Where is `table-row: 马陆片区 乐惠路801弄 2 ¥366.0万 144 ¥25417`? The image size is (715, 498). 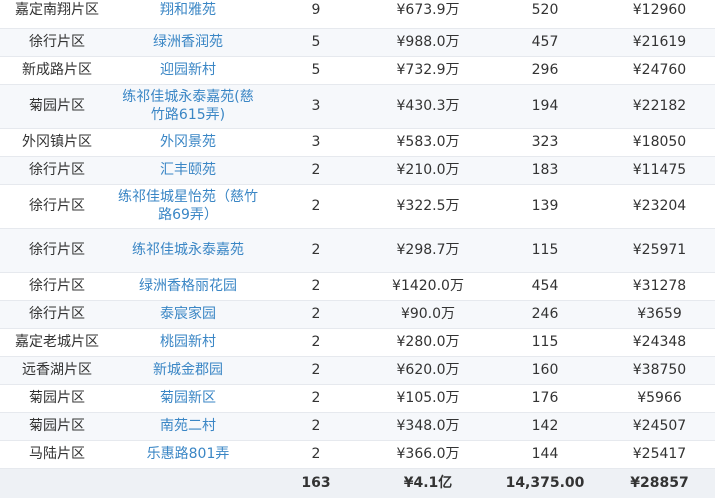
table-row: 马陆片区 乐惠路801弄 2 ¥366.0万 144 ¥25417 is located at coordinates (357, 454).